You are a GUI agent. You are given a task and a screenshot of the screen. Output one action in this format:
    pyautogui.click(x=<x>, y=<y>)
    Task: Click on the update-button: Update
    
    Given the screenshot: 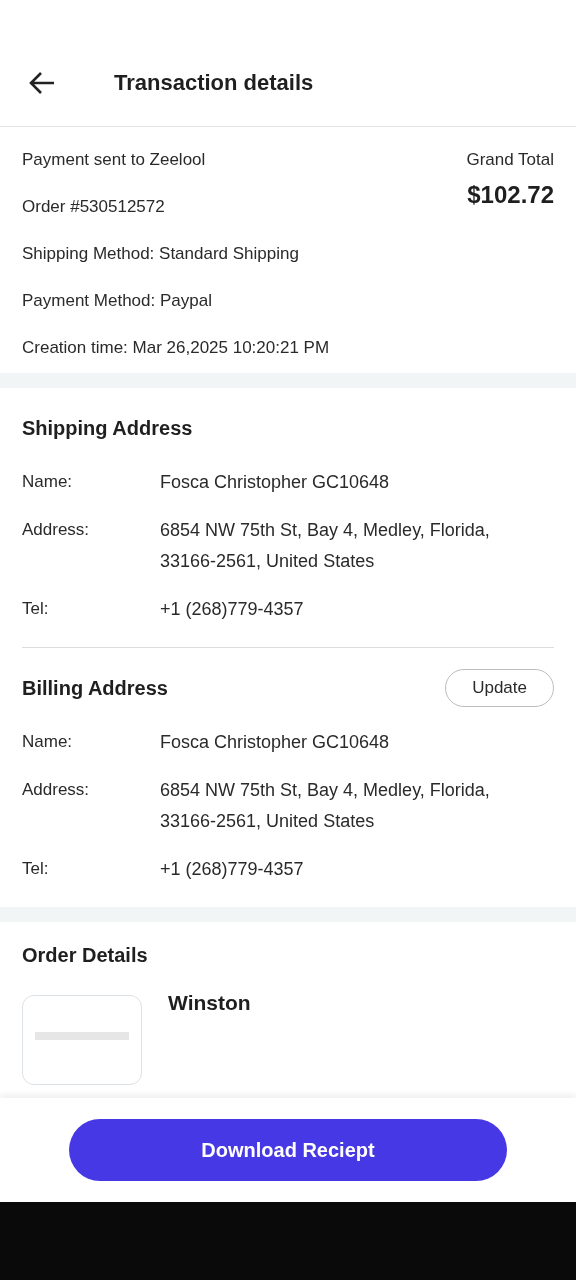 What is the action you would take?
    pyautogui.click(x=499, y=688)
    